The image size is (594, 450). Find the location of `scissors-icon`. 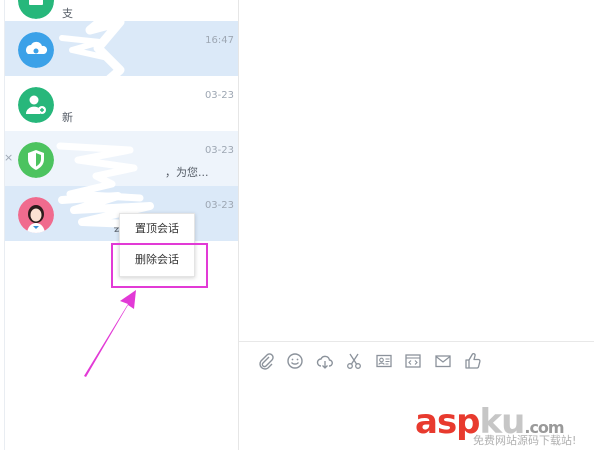

scissors-icon is located at coordinates (354, 361).